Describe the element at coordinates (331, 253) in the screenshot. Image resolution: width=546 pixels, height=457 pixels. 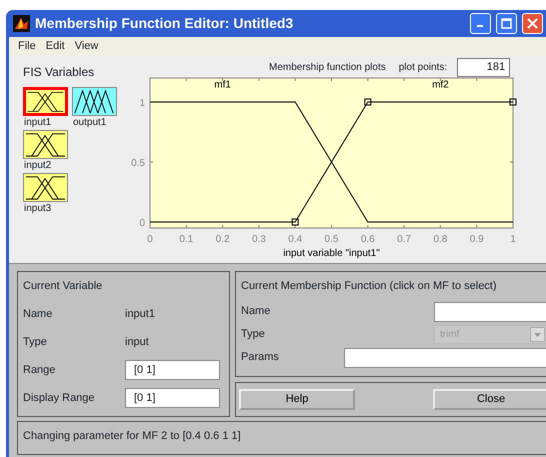
I see `axis-label: input variable "input1"` at that location.